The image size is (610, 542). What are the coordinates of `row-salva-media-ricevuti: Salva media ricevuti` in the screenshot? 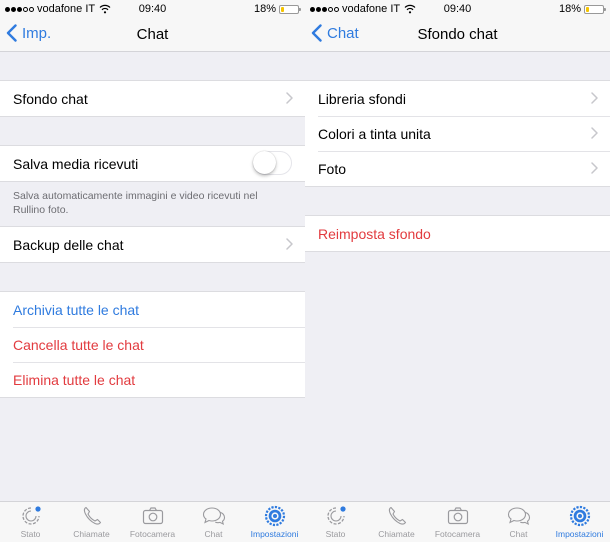 It's located at (152, 163).